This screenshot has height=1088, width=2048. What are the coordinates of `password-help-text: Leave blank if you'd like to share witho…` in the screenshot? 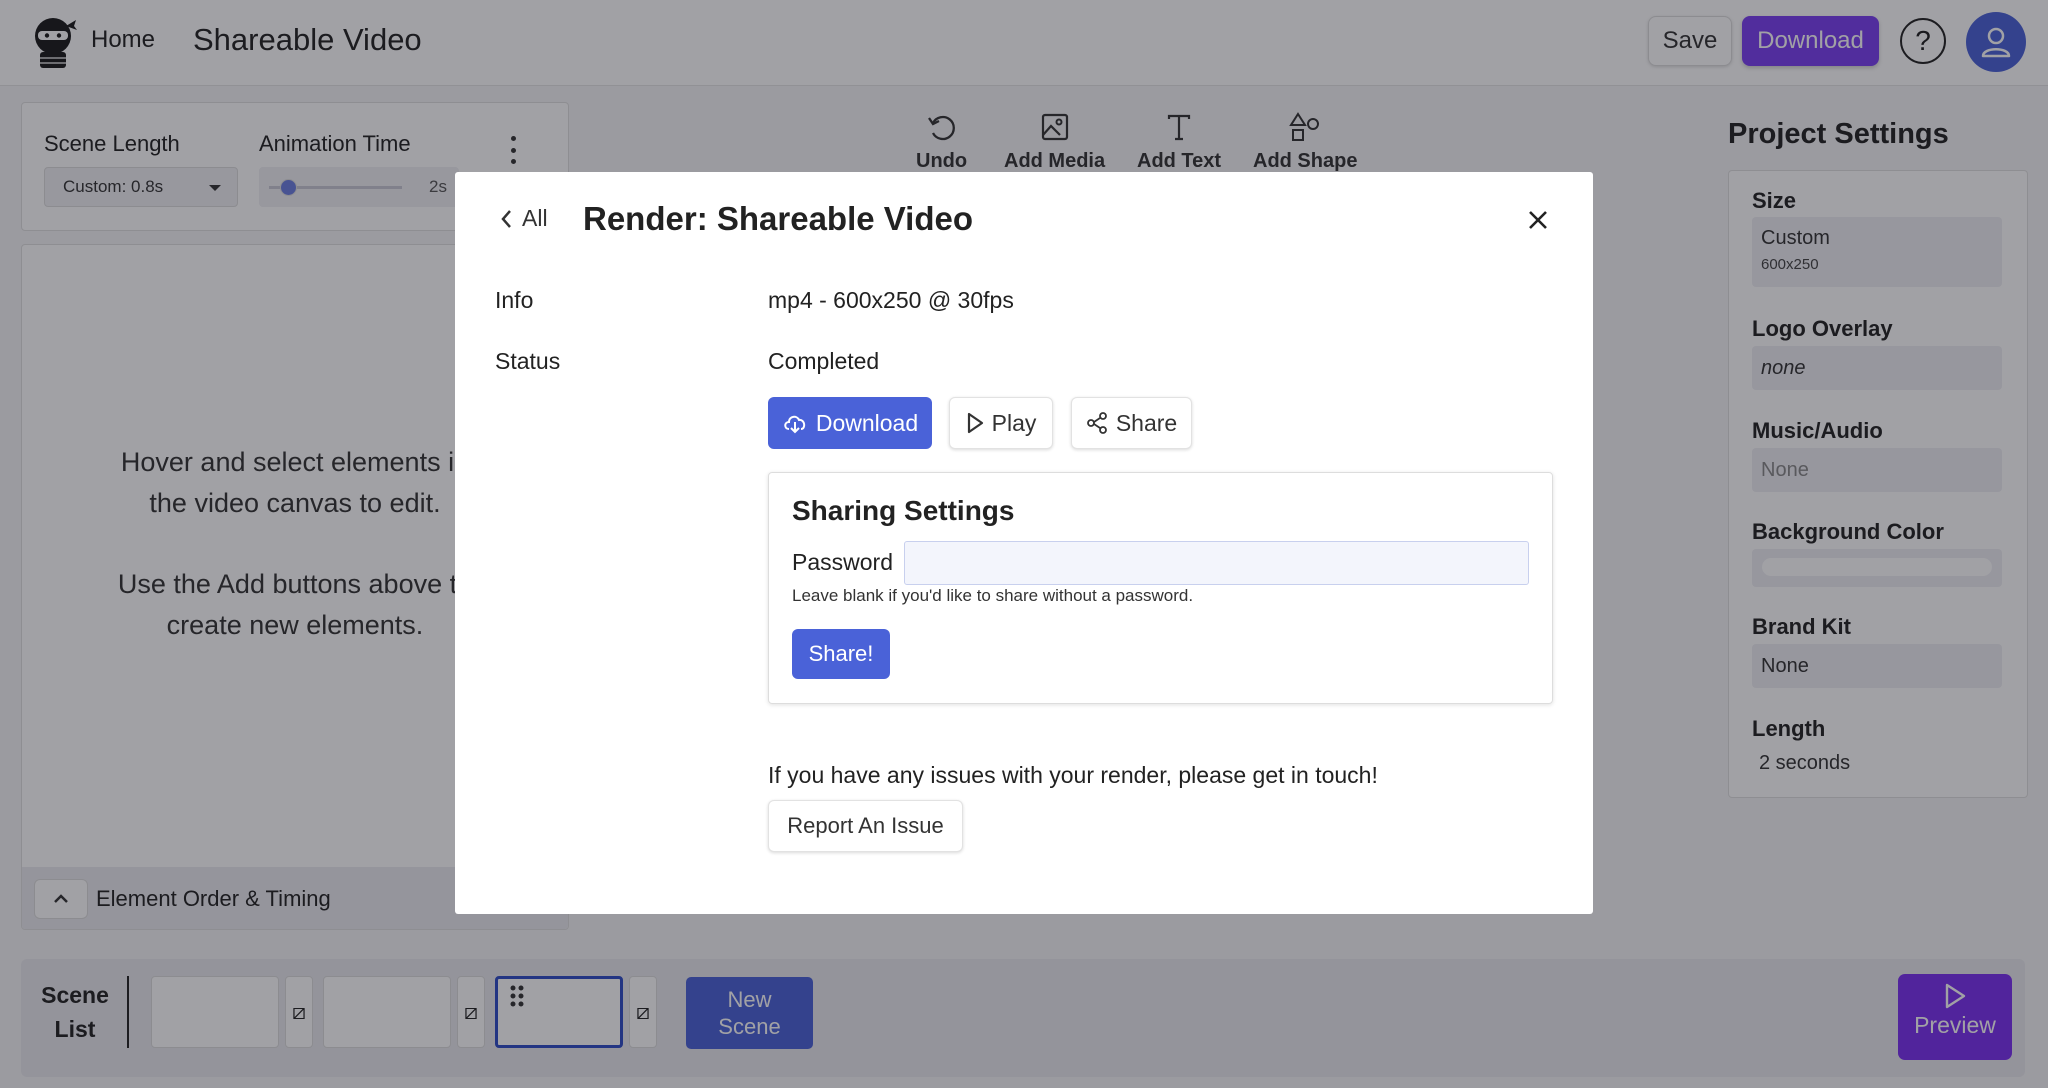 It's located at (993, 595).